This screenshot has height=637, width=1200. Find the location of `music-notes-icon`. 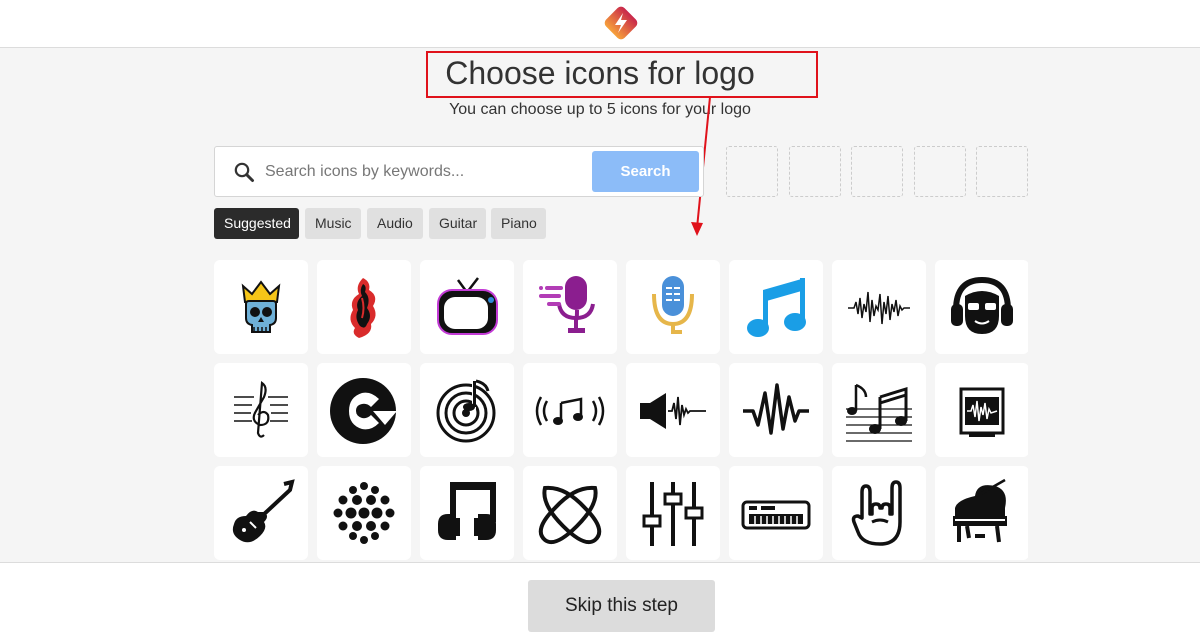

music-notes-icon is located at coordinates (776, 307).